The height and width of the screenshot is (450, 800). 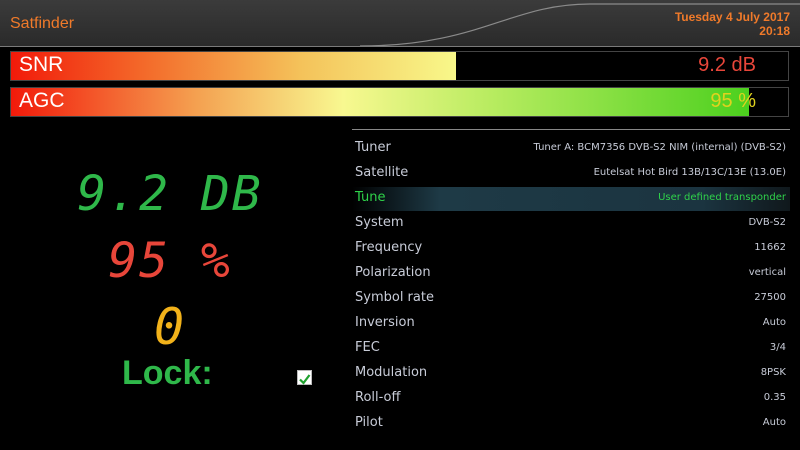 What do you see at coordinates (722, 197) in the screenshot?
I see `detail-value: User defined transponder` at bounding box center [722, 197].